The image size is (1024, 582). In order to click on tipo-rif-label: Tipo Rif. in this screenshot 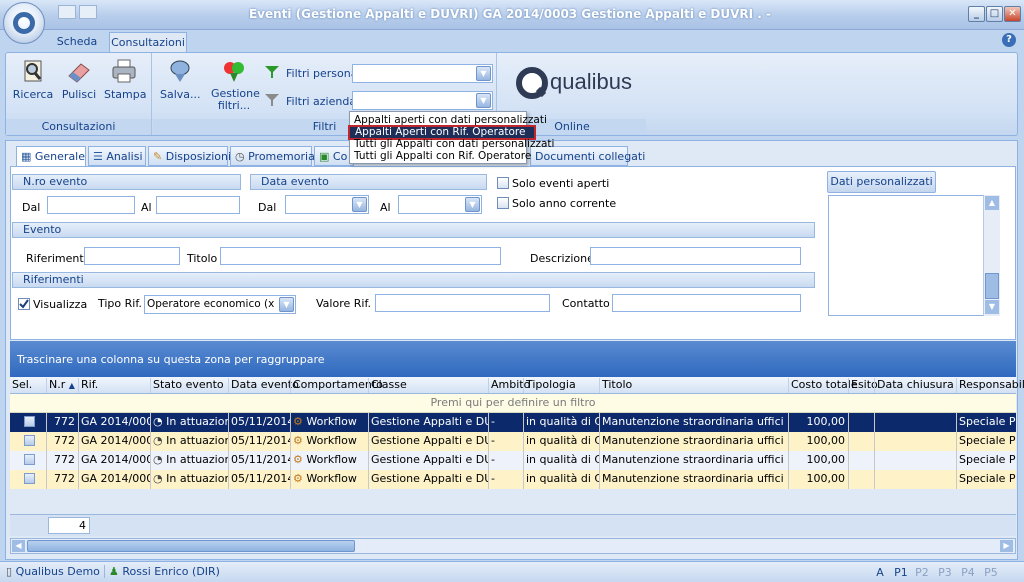, I will do `click(120, 303)`.